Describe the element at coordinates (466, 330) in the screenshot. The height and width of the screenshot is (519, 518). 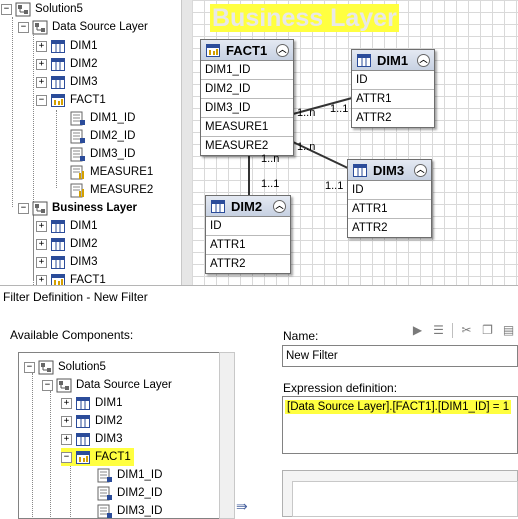
I see `cut-icon: ✂` at that location.